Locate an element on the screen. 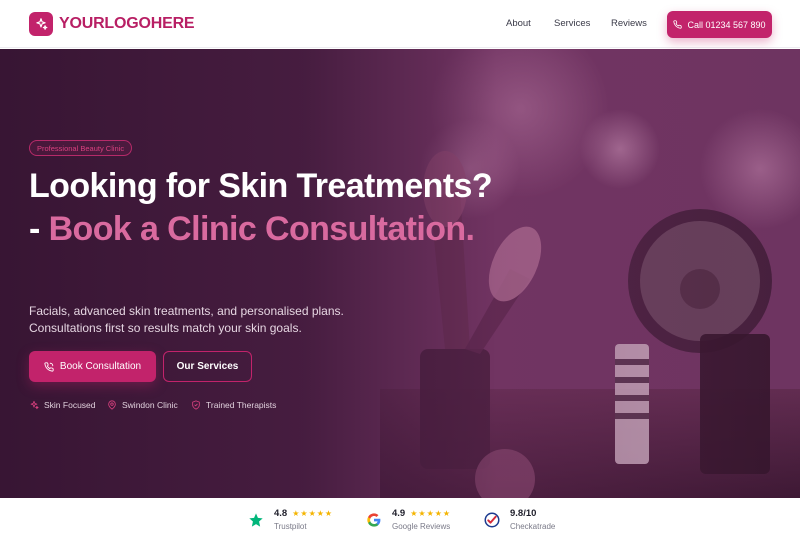 This screenshot has width=800, height=547. nav-link-reviews: Reviews is located at coordinates (629, 23).